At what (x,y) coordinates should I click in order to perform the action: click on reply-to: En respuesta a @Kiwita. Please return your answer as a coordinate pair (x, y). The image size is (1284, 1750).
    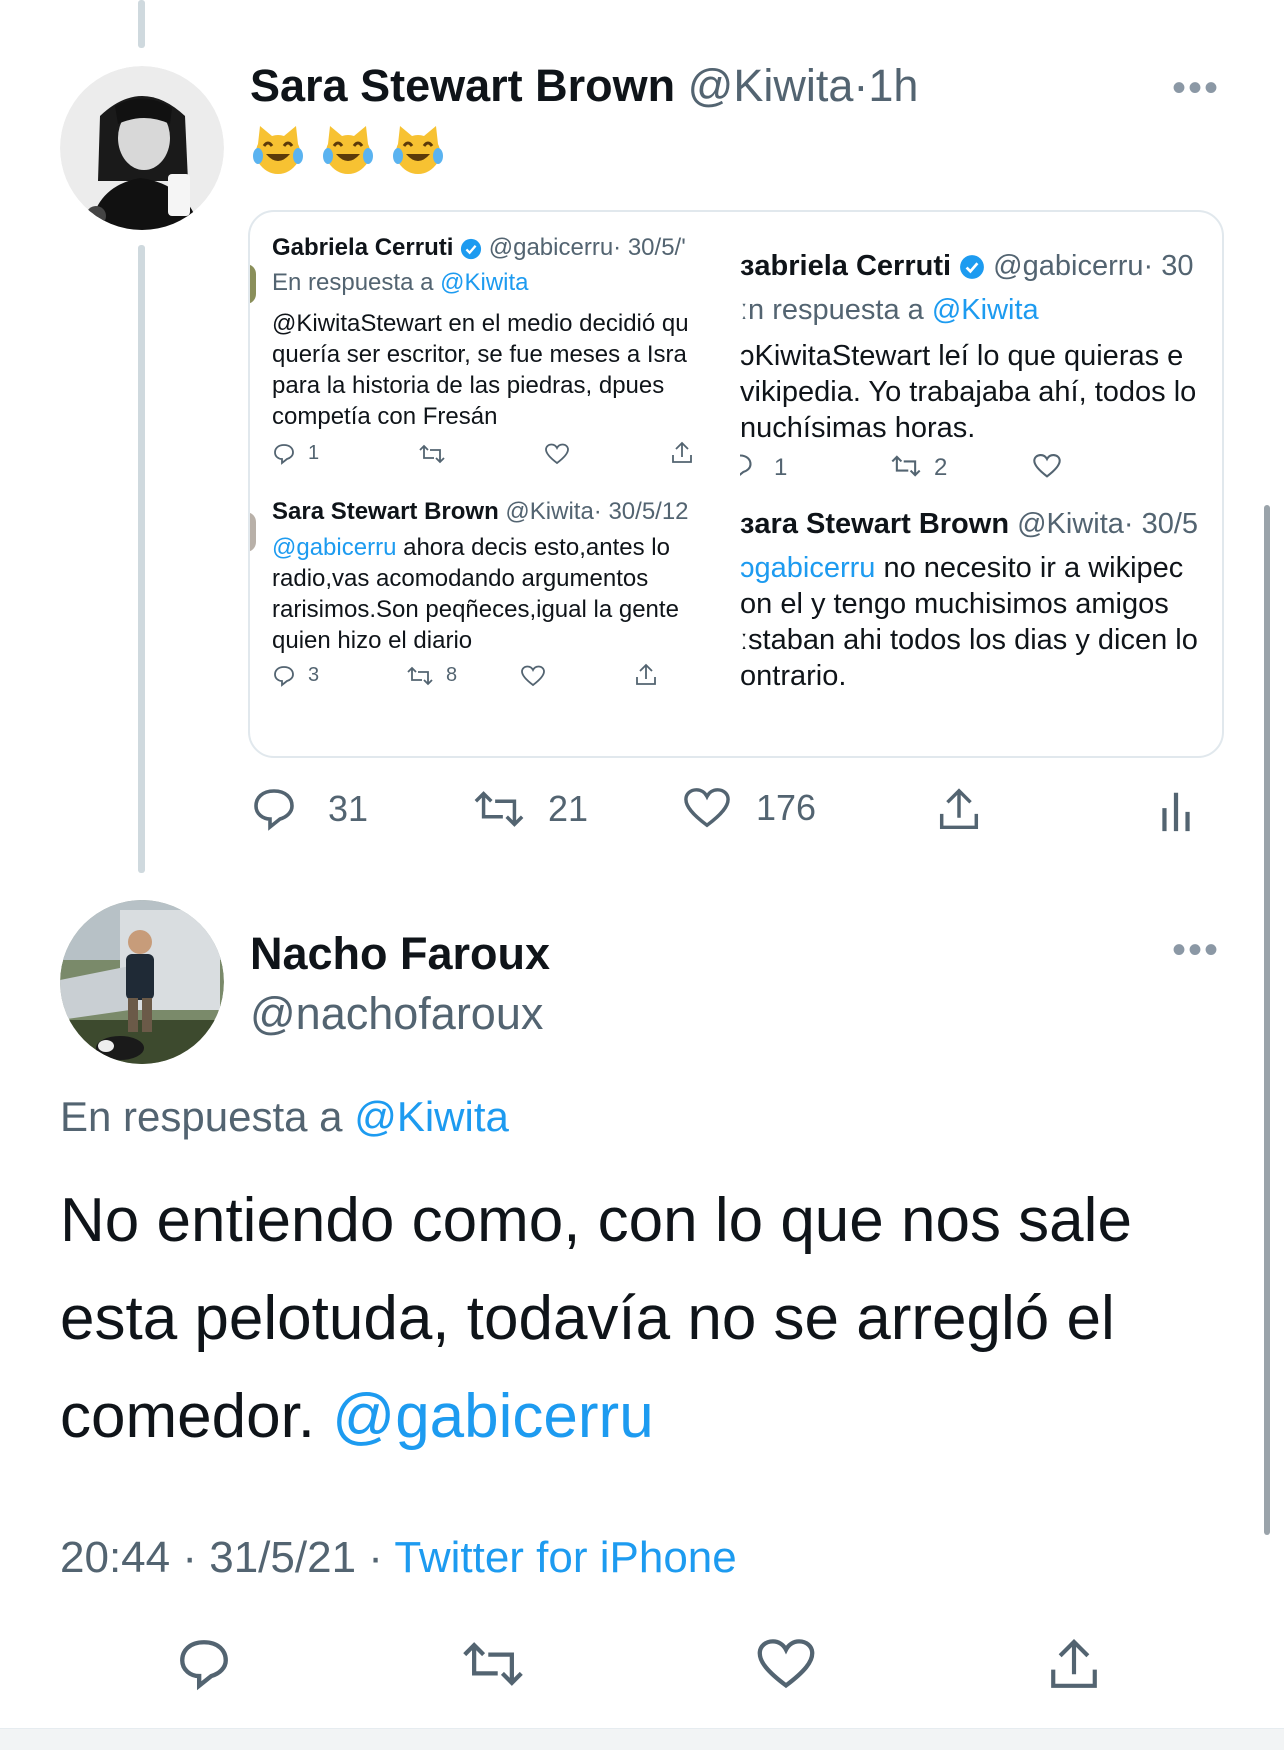
    Looking at the image, I should click on (284, 1117).